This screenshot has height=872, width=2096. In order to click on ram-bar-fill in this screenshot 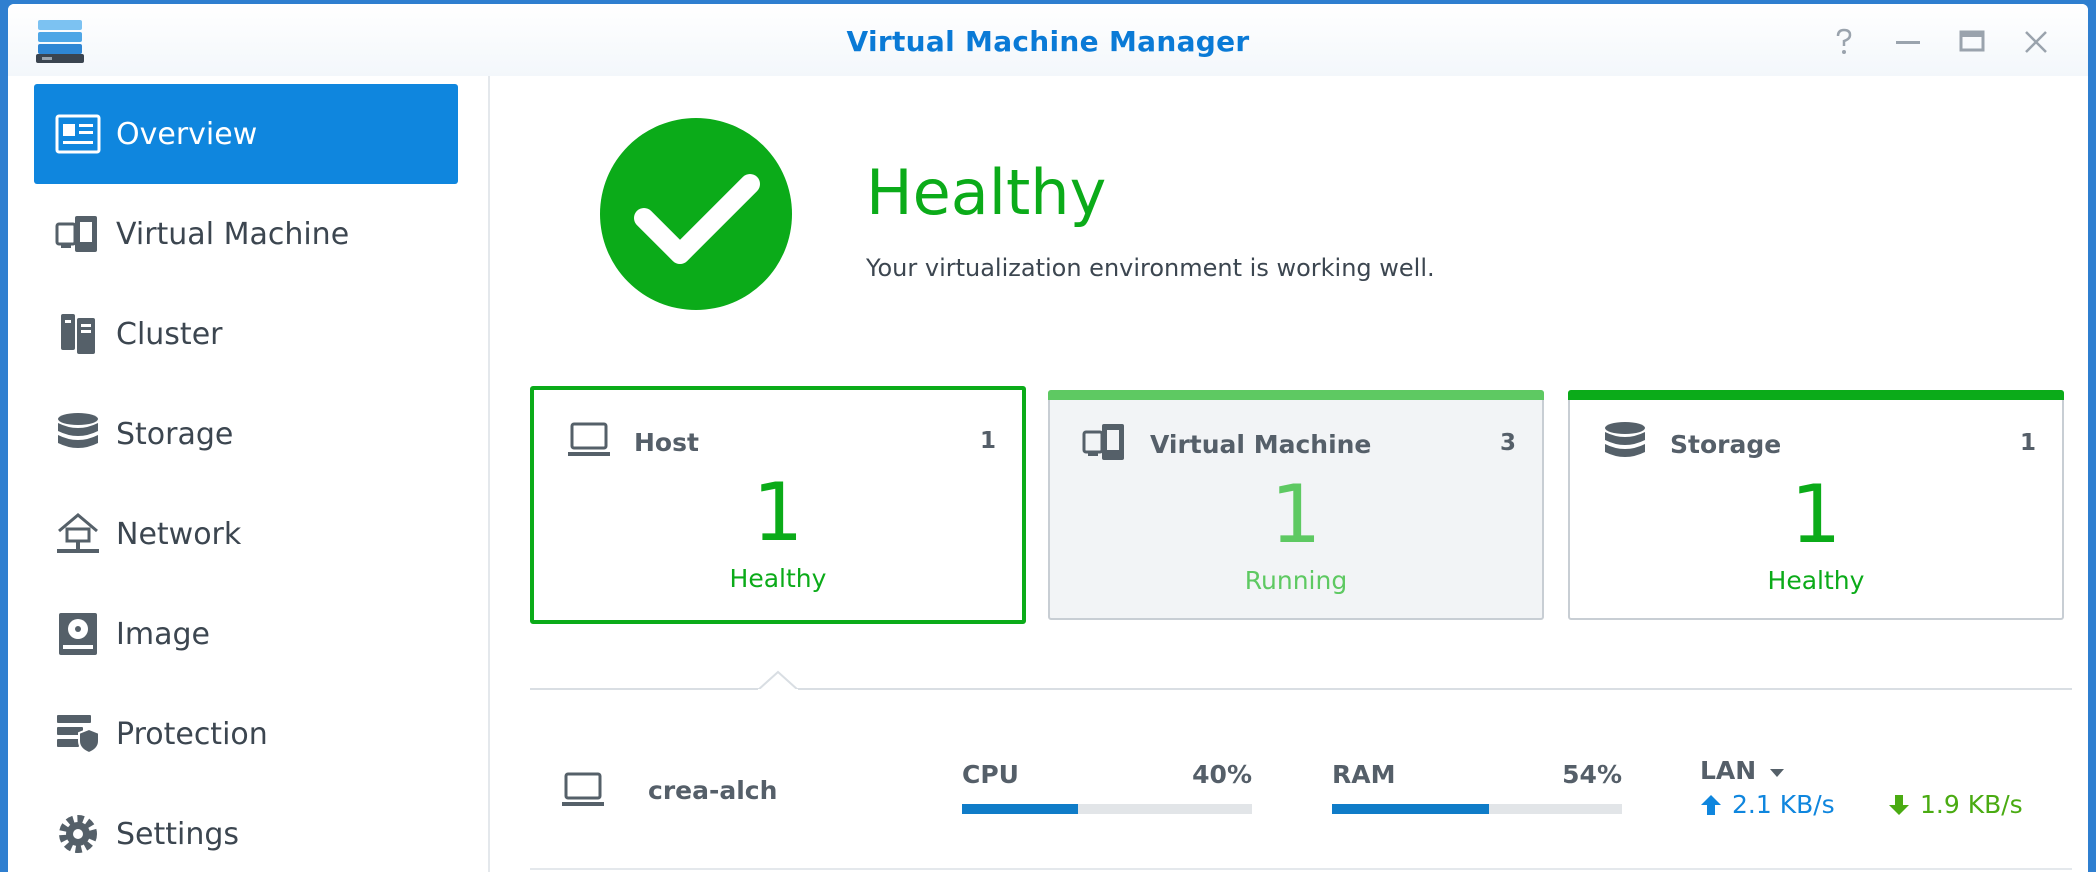, I will do `click(1410, 809)`.